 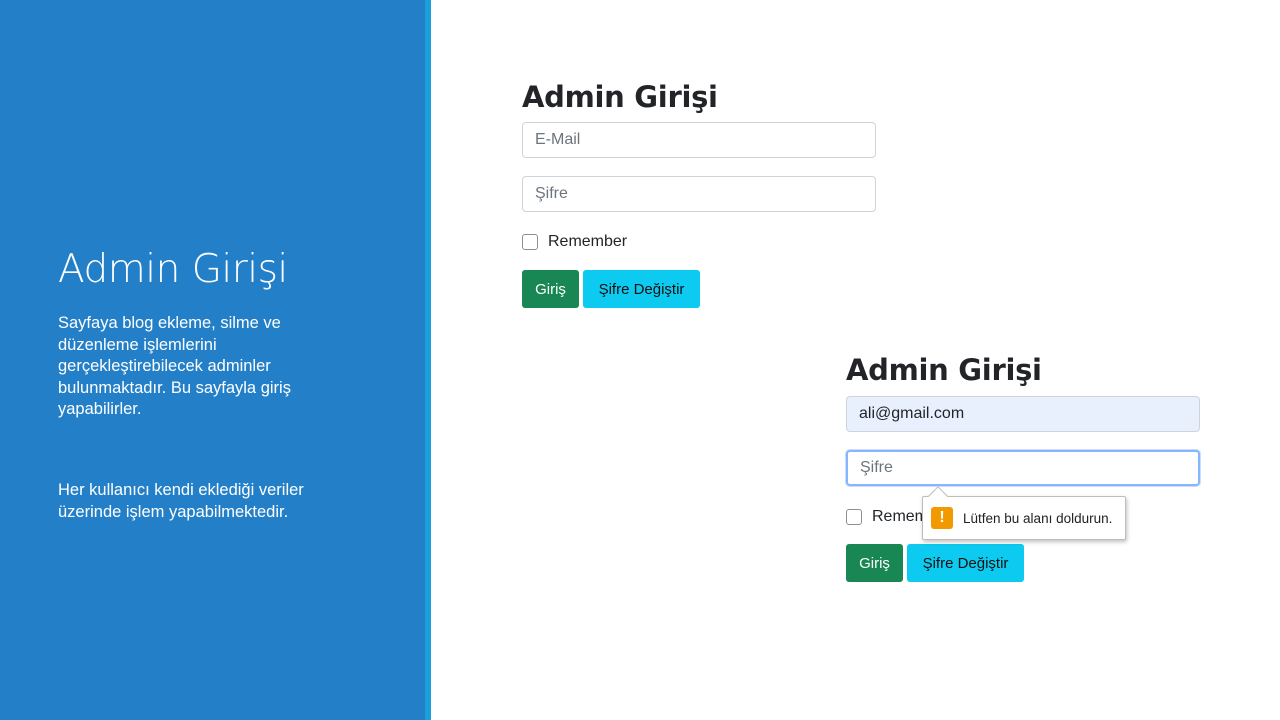 I want to click on remember-label: Remember, so click(x=588, y=241).